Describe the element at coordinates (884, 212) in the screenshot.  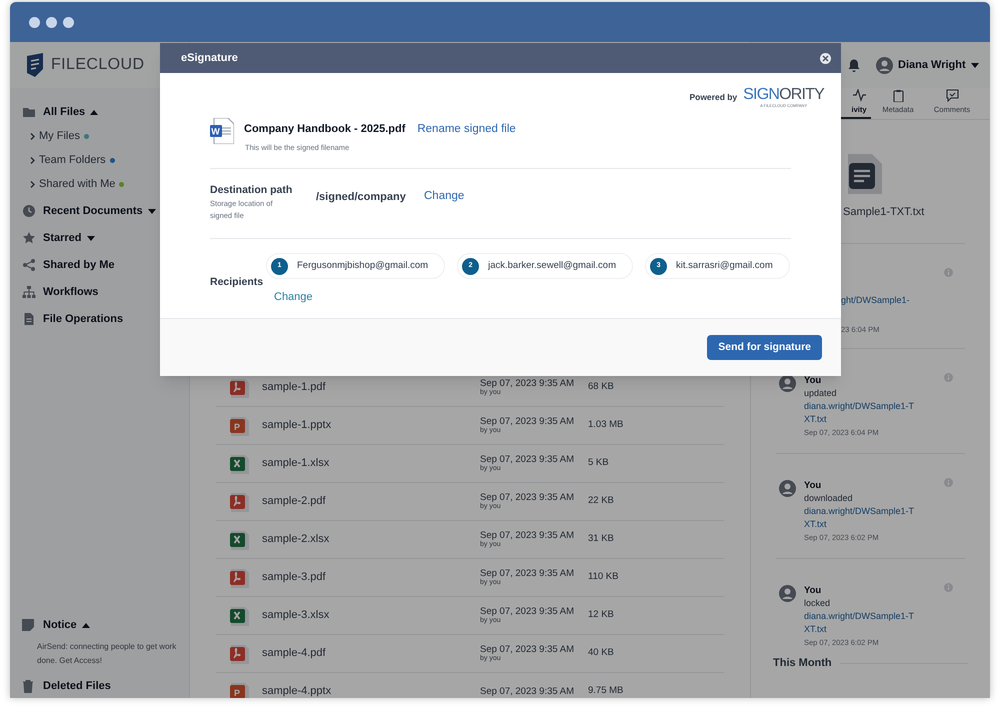
I see `preview-file-name: Sample1-TXT.txt` at that location.